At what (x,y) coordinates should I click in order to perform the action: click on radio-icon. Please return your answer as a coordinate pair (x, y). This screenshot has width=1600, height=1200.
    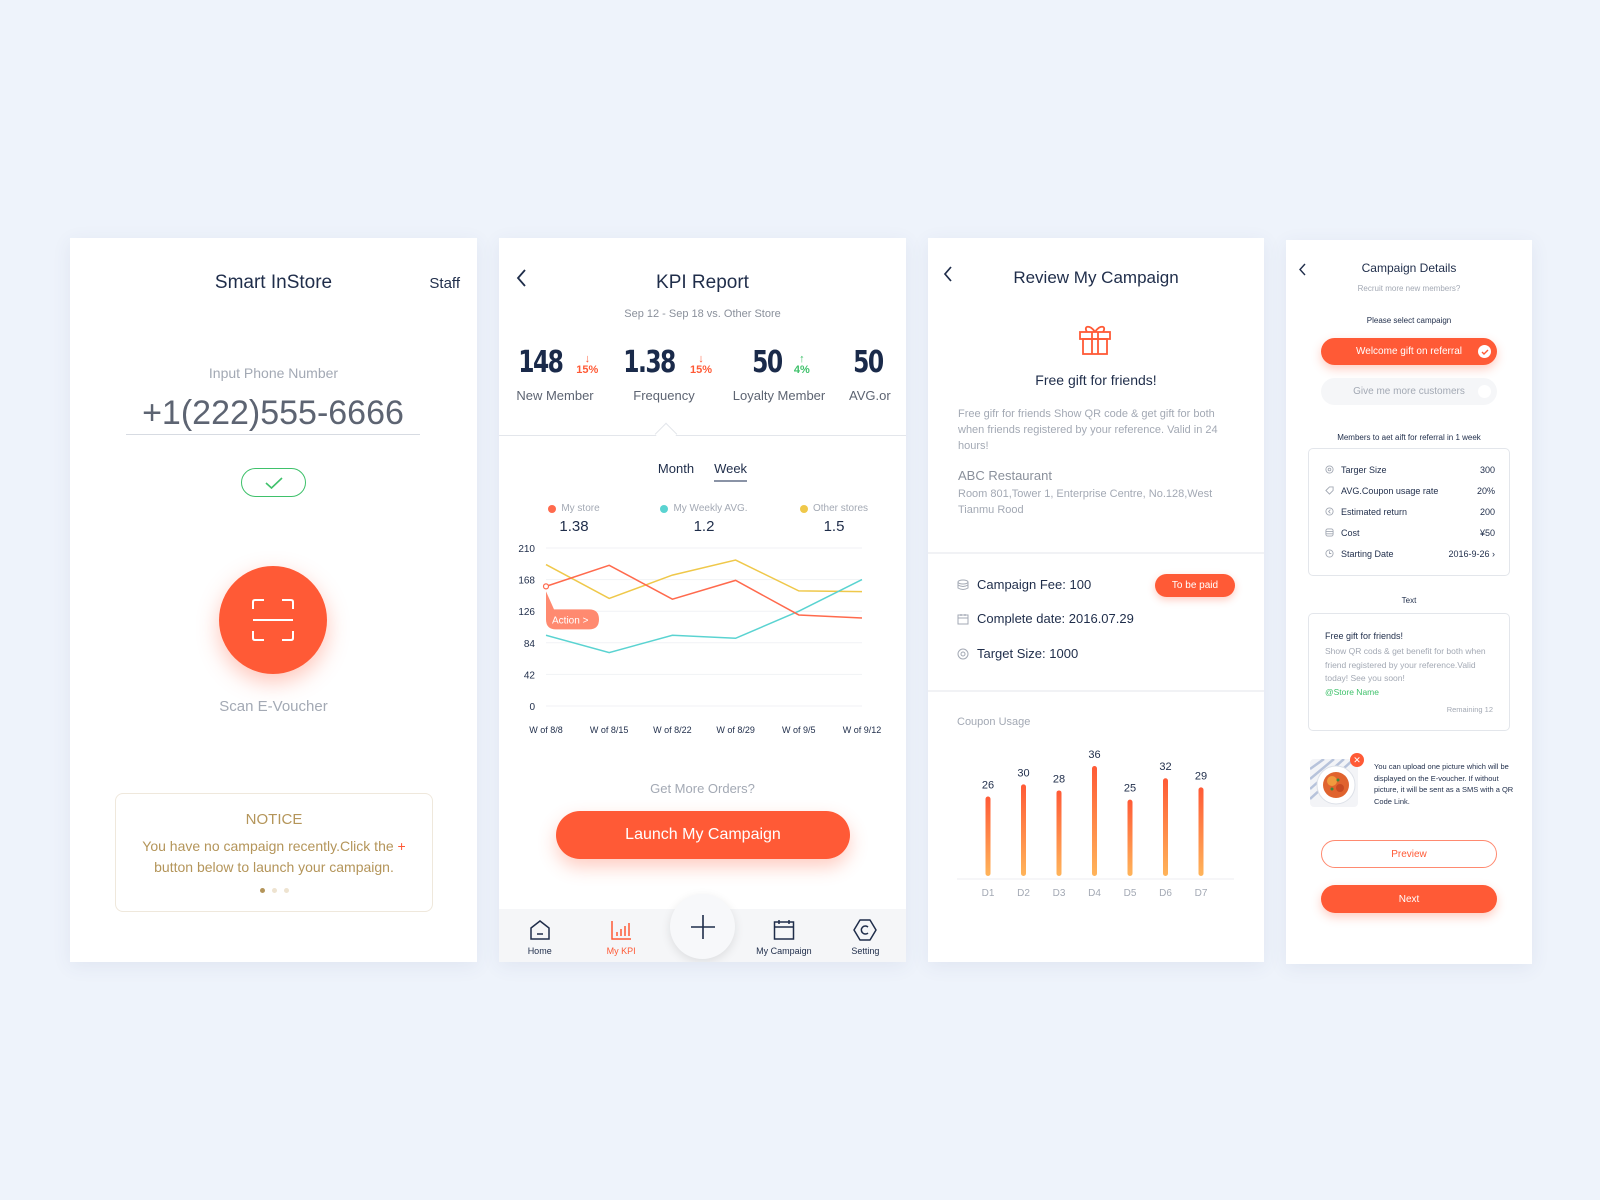
    Looking at the image, I should click on (1484, 391).